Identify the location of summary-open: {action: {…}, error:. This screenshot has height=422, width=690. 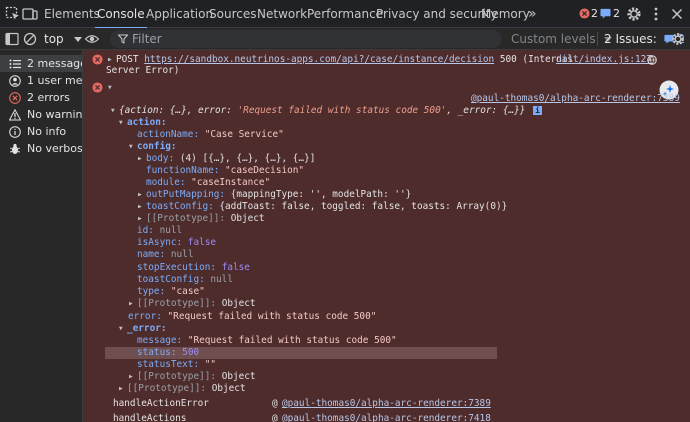
(178, 110).